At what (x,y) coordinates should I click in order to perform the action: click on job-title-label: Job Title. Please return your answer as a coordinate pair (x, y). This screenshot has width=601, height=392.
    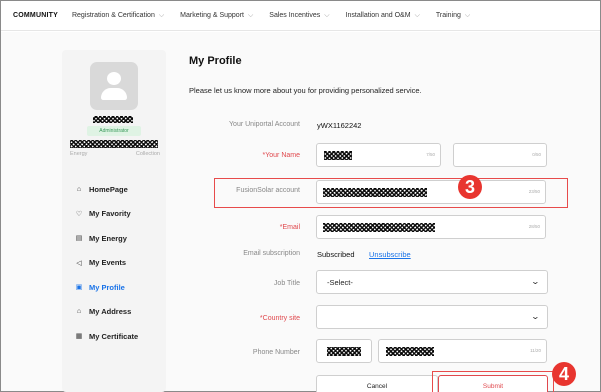
    Looking at the image, I should click on (286, 283).